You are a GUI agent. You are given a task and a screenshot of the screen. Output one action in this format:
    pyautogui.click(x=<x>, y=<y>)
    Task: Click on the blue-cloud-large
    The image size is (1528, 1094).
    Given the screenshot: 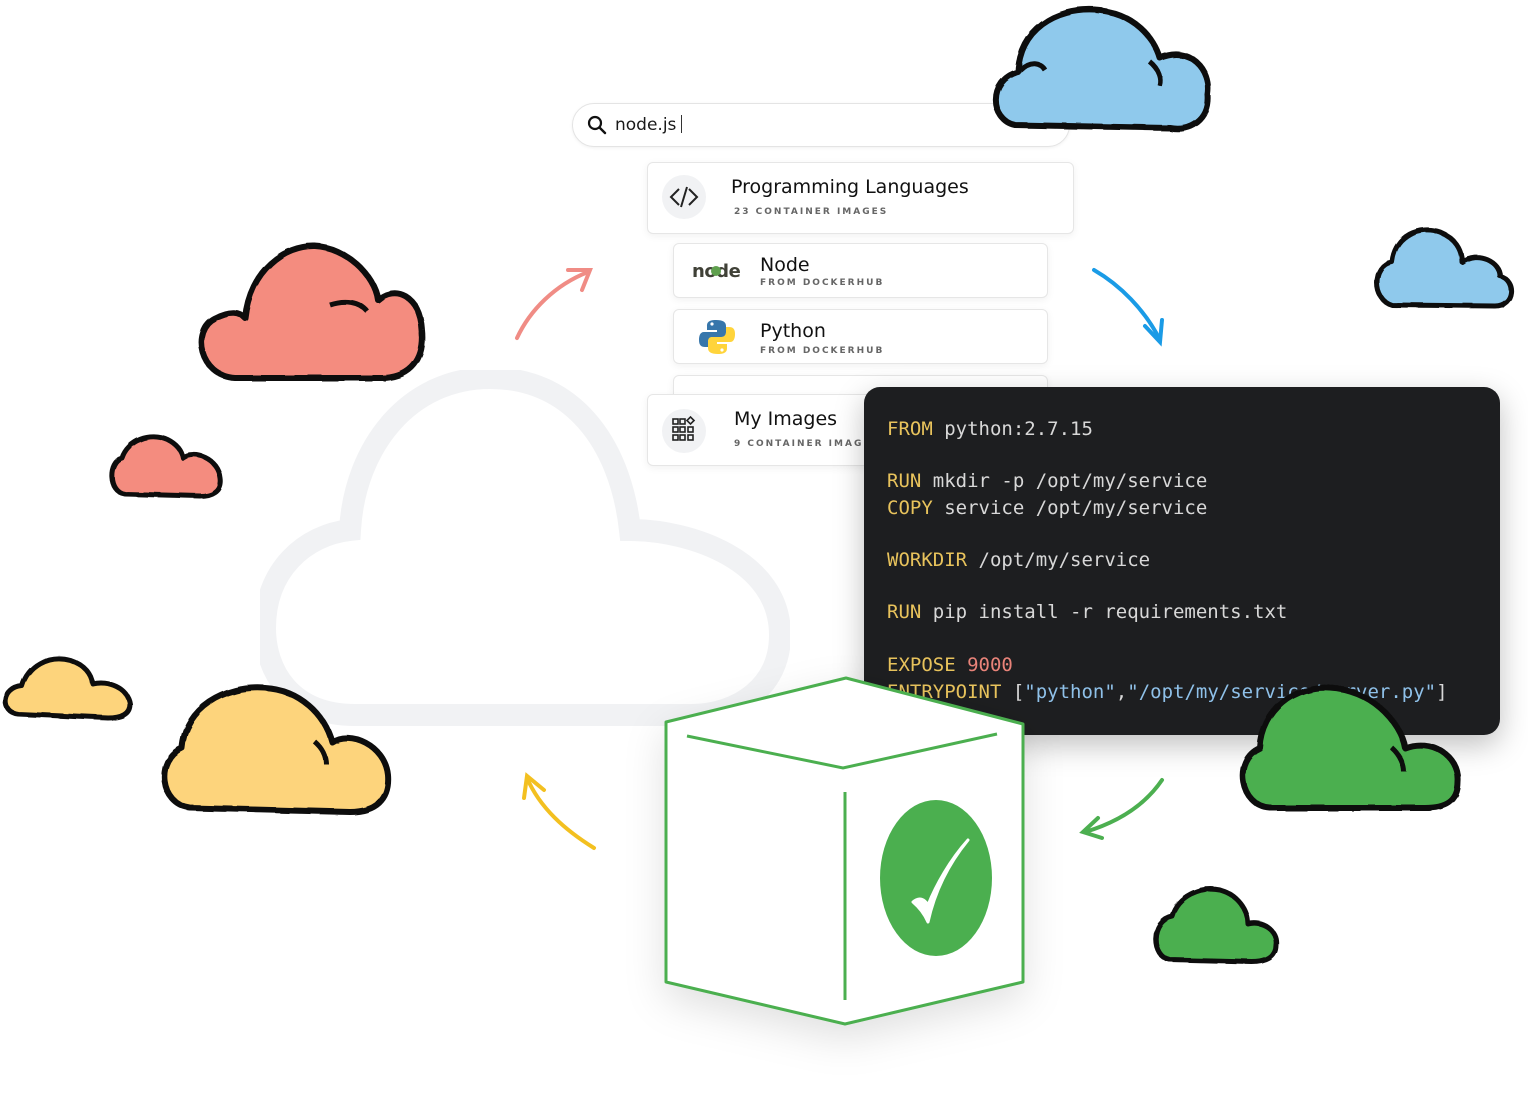 What is the action you would take?
    pyautogui.click(x=1102, y=69)
    